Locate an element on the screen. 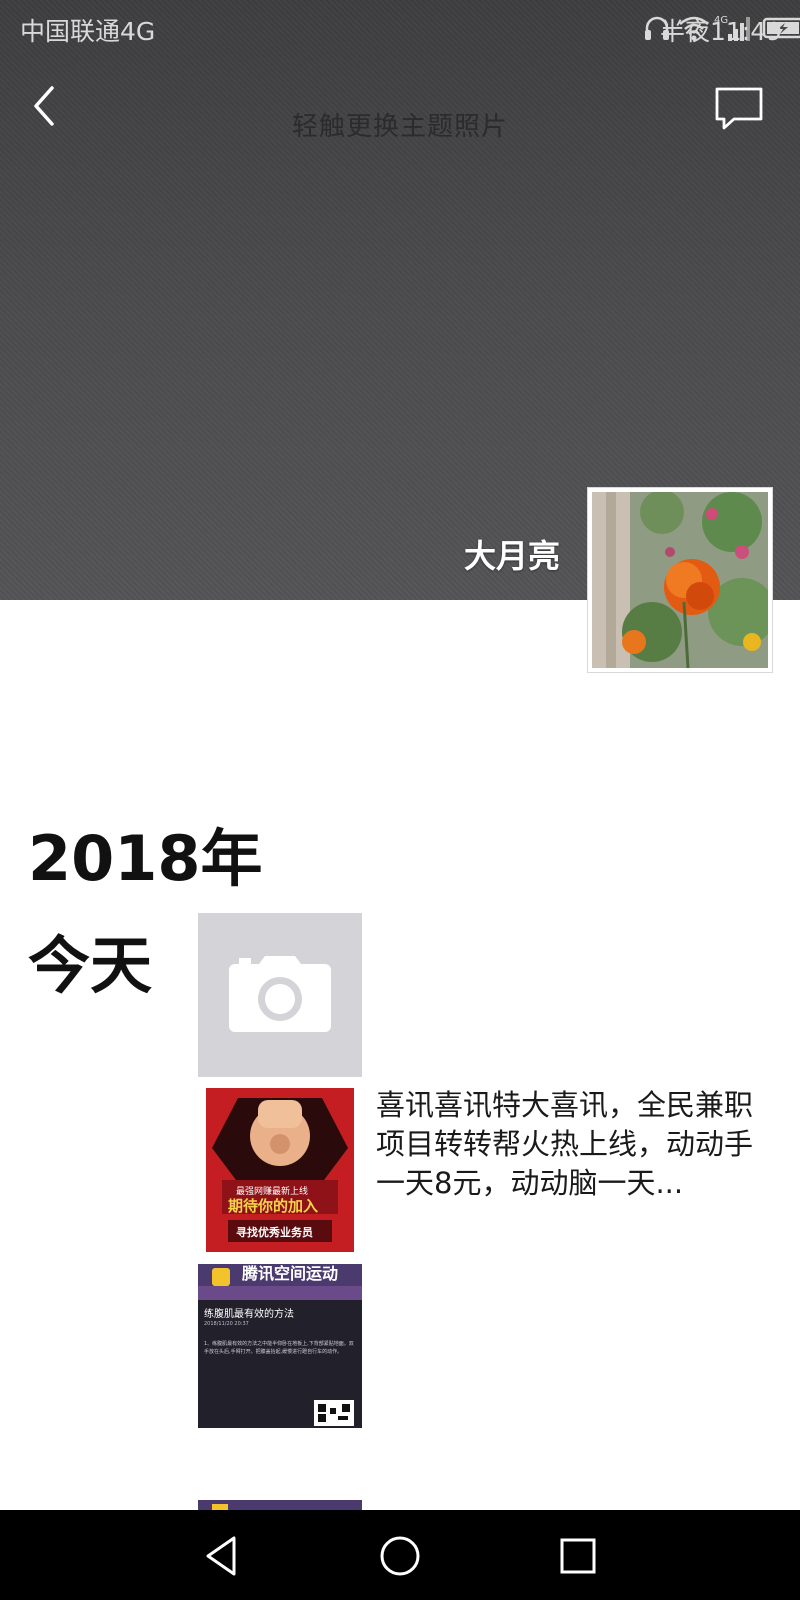 The width and height of the screenshot is (800, 1600). nav-recents-button is located at coordinates (578, 1556).